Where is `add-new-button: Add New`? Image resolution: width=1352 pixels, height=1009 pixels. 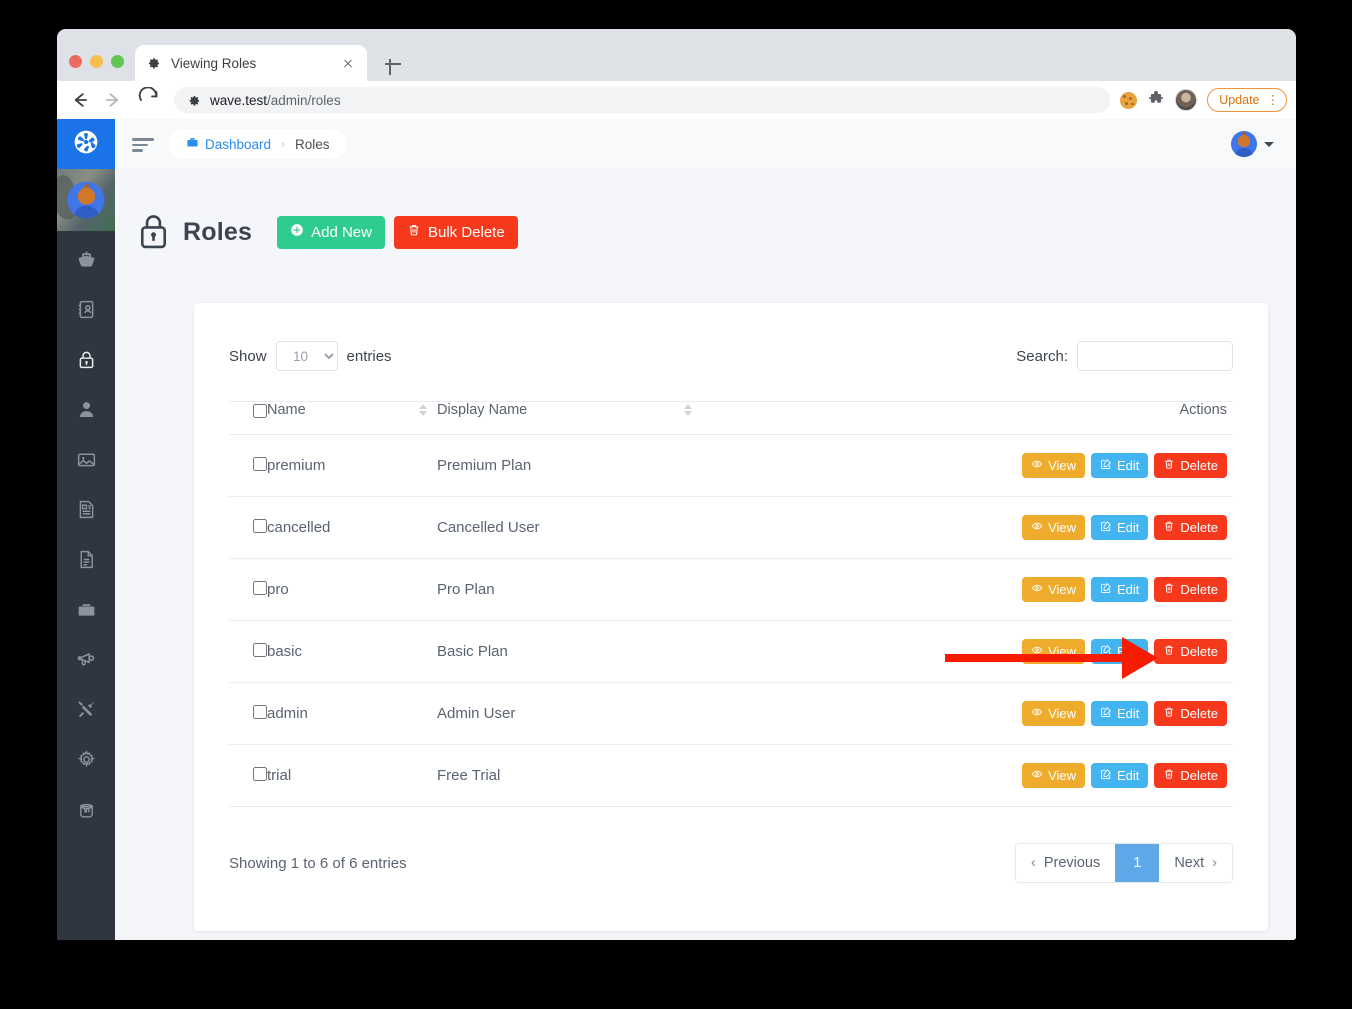
add-new-button: Add New is located at coordinates (331, 232).